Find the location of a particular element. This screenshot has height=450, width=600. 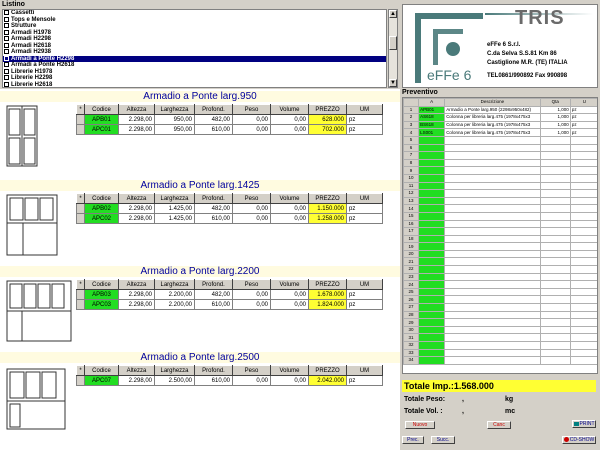

grid-row: 33 is located at coordinates (500, 353).